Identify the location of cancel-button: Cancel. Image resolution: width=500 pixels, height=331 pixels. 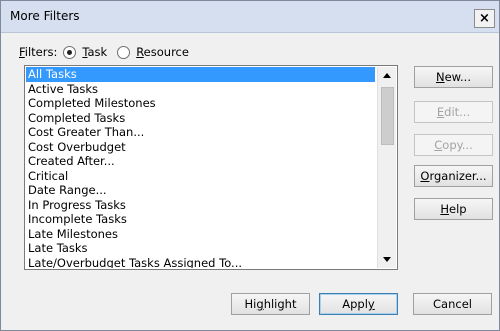
(452, 304).